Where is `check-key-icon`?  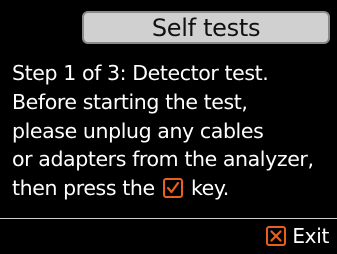 check-key-icon is located at coordinates (172, 188).